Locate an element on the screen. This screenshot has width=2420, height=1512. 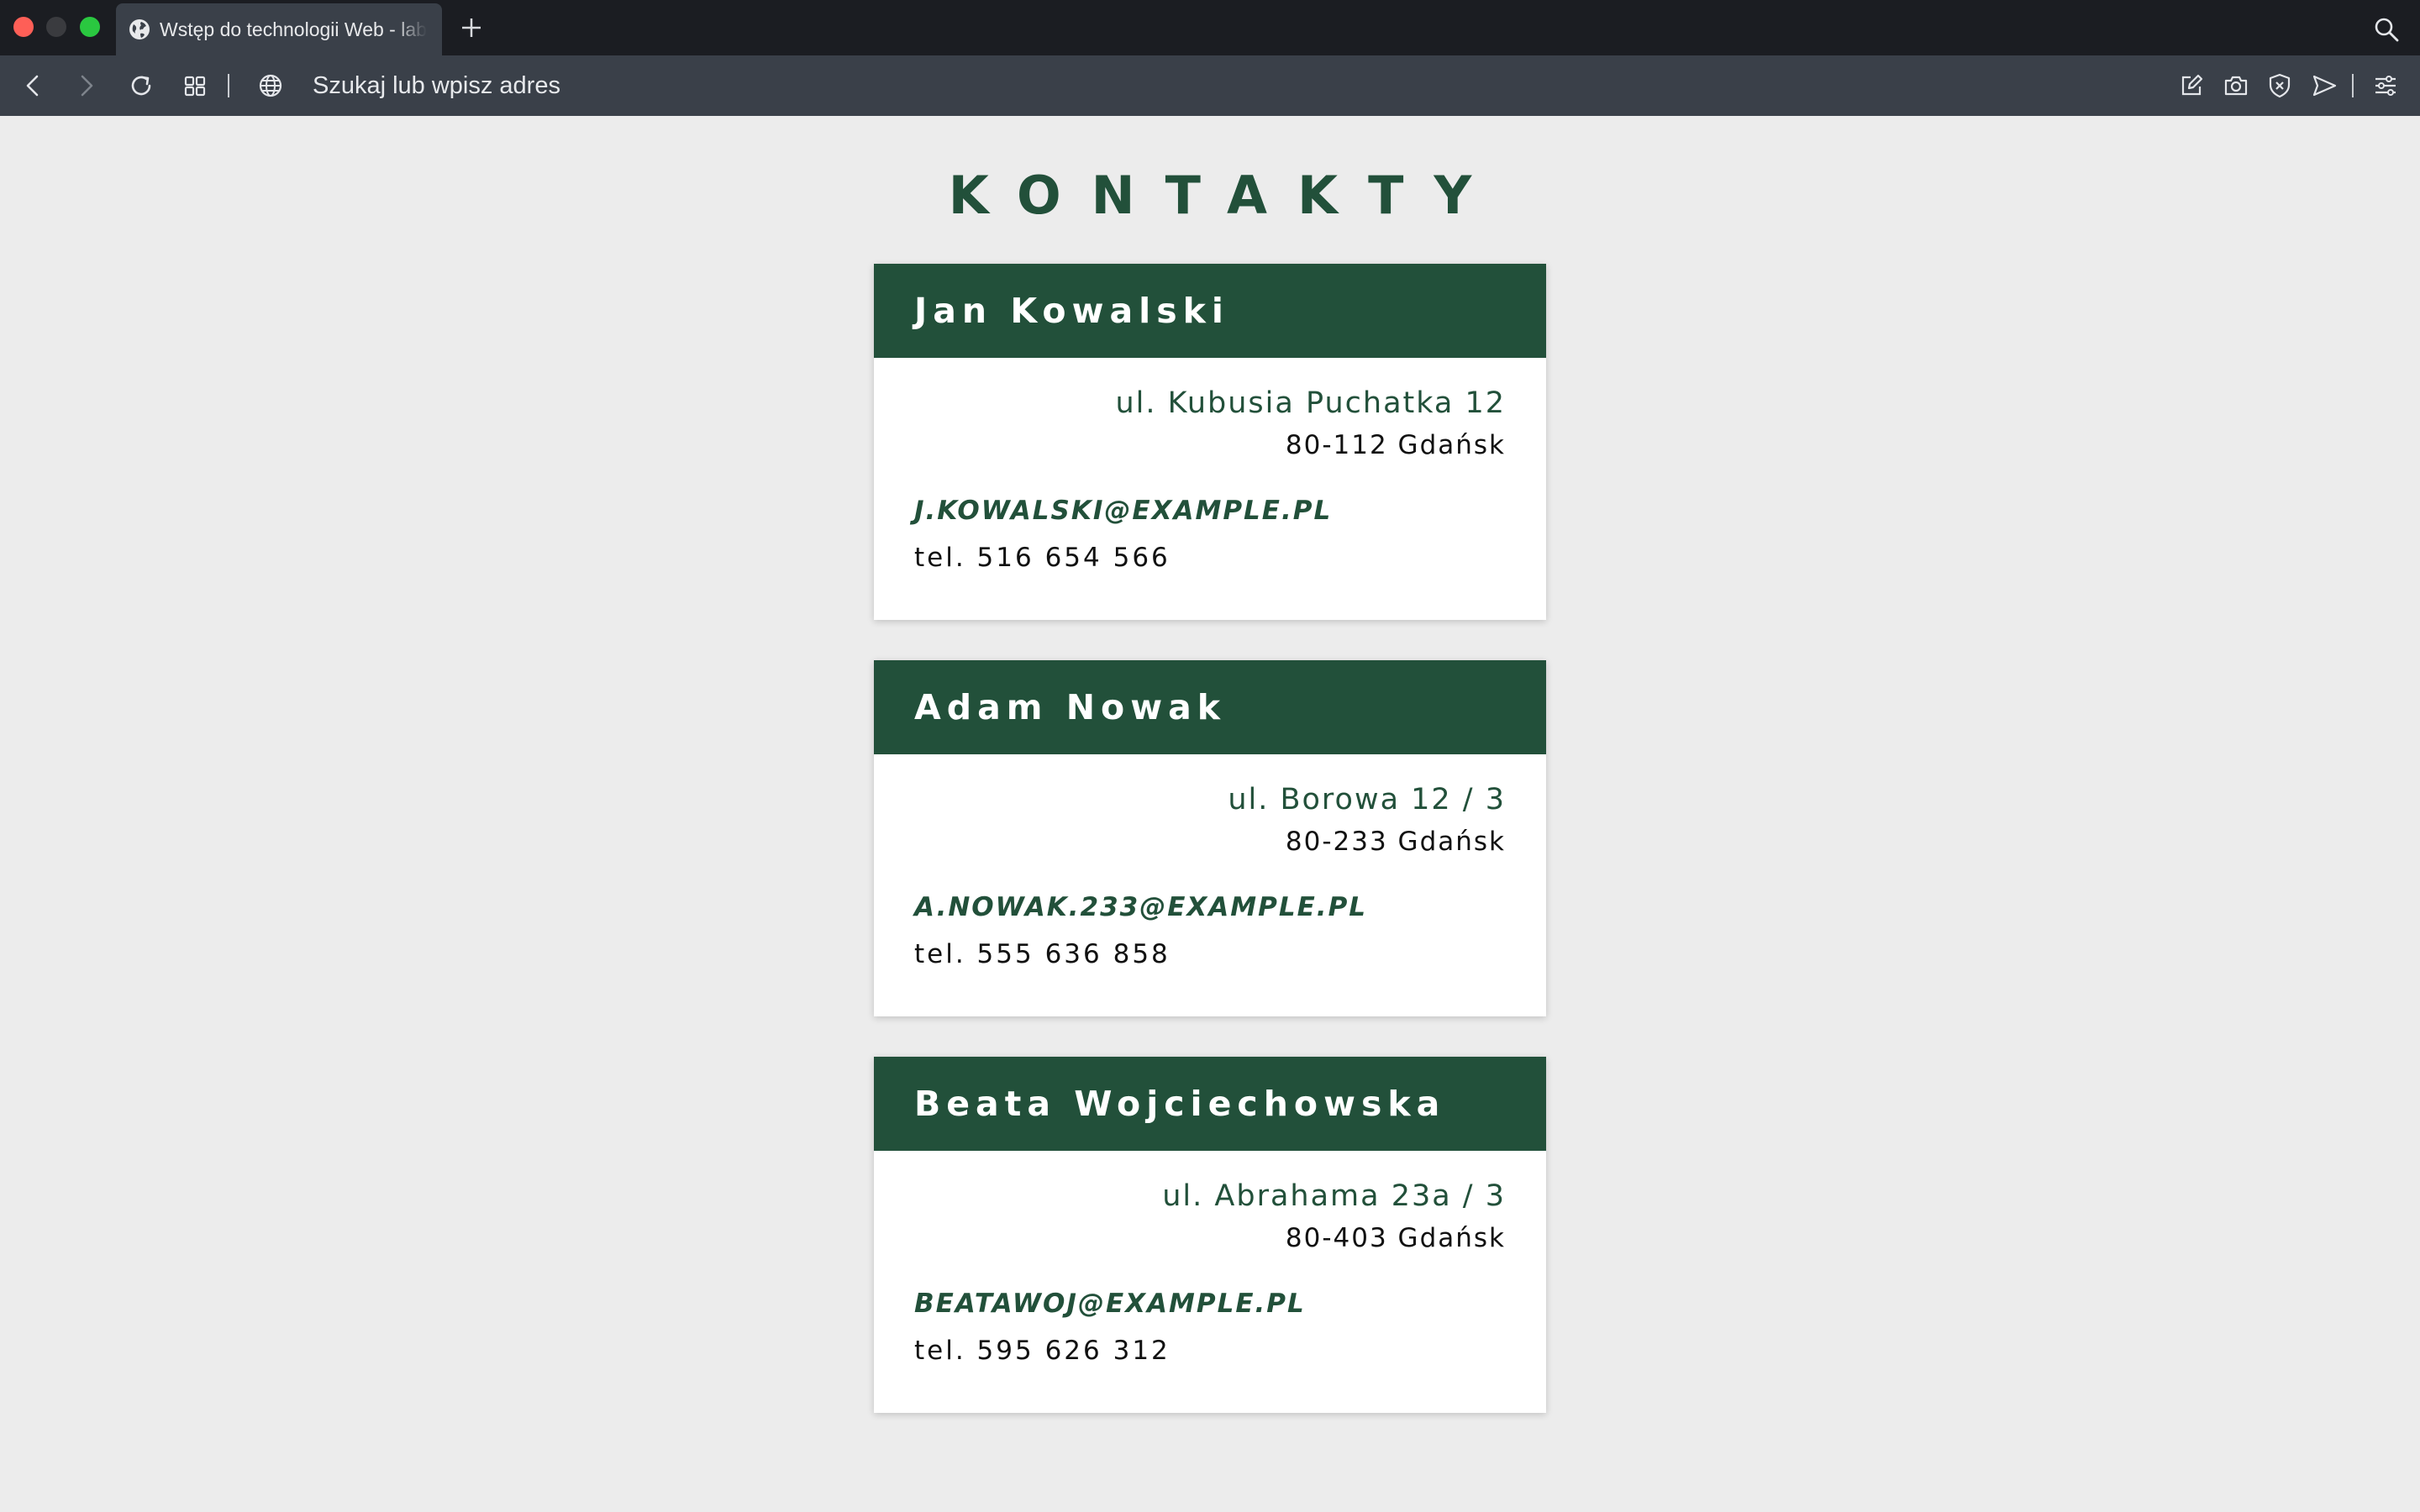
address-bar: Szukaj lub wpisz adres is located at coordinates (1210, 85).